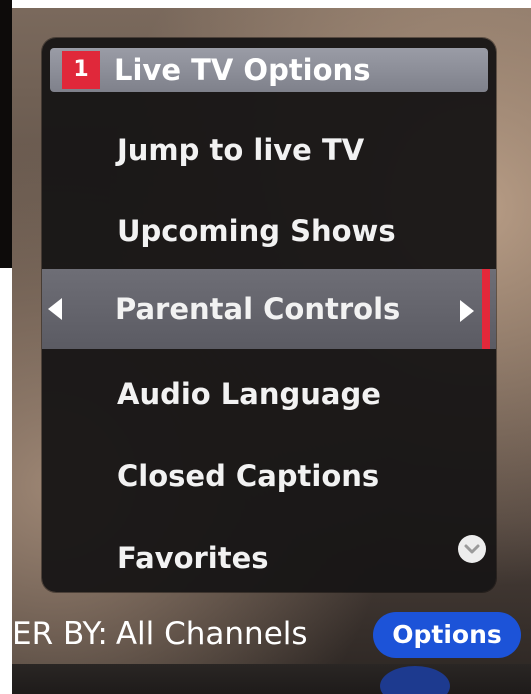 This screenshot has height=694, width=531. Describe the element at coordinates (242, 70) in the screenshot. I see `menu-title: Live TV Options` at that location.